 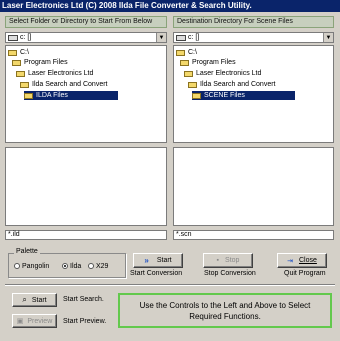 I want to click on preview-button: ▣ Preview, so click(x=34, y=321).